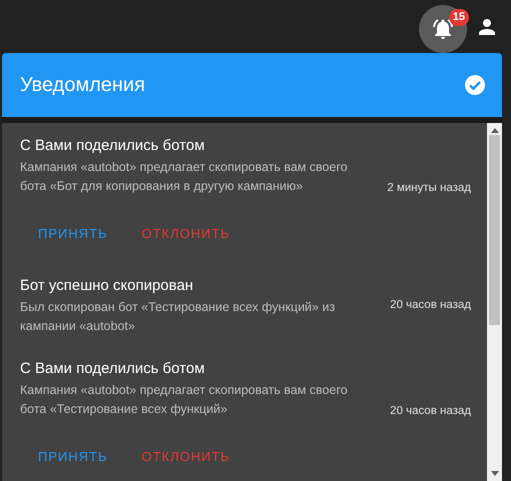  I want to click on notification-count: 15, so click(458, 17).